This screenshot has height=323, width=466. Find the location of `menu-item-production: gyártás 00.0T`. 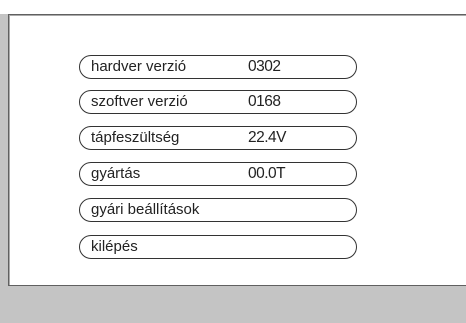

menu-item-production: gyártás 00.0T is located at coordinates (218, 174).